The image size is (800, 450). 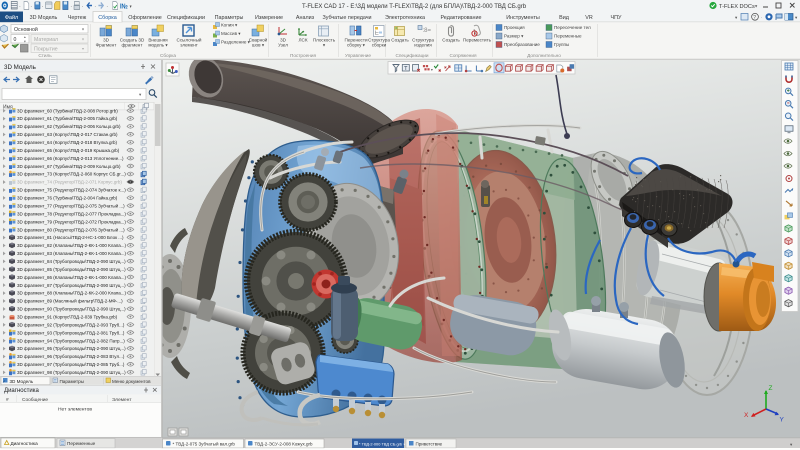 I want to click on svg-text: Нет элементов, so click(x=75, y=410).